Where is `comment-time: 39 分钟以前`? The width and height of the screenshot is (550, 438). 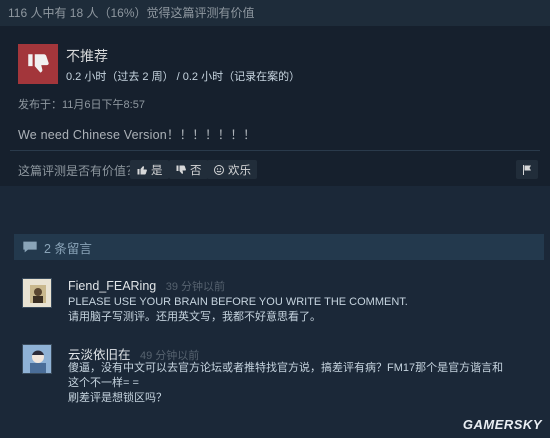
comment-time: 39 分钟以前 is located at coordinates (195, 287).